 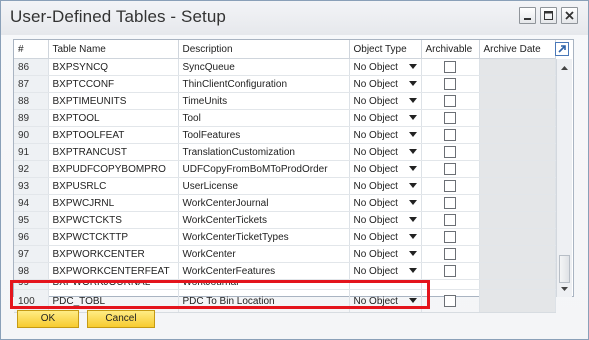 What do you see at coordinates (264, 84) in the screenshot?
I see `description-cell: ThinClientConfiguration` at bounding box center [264, 84].